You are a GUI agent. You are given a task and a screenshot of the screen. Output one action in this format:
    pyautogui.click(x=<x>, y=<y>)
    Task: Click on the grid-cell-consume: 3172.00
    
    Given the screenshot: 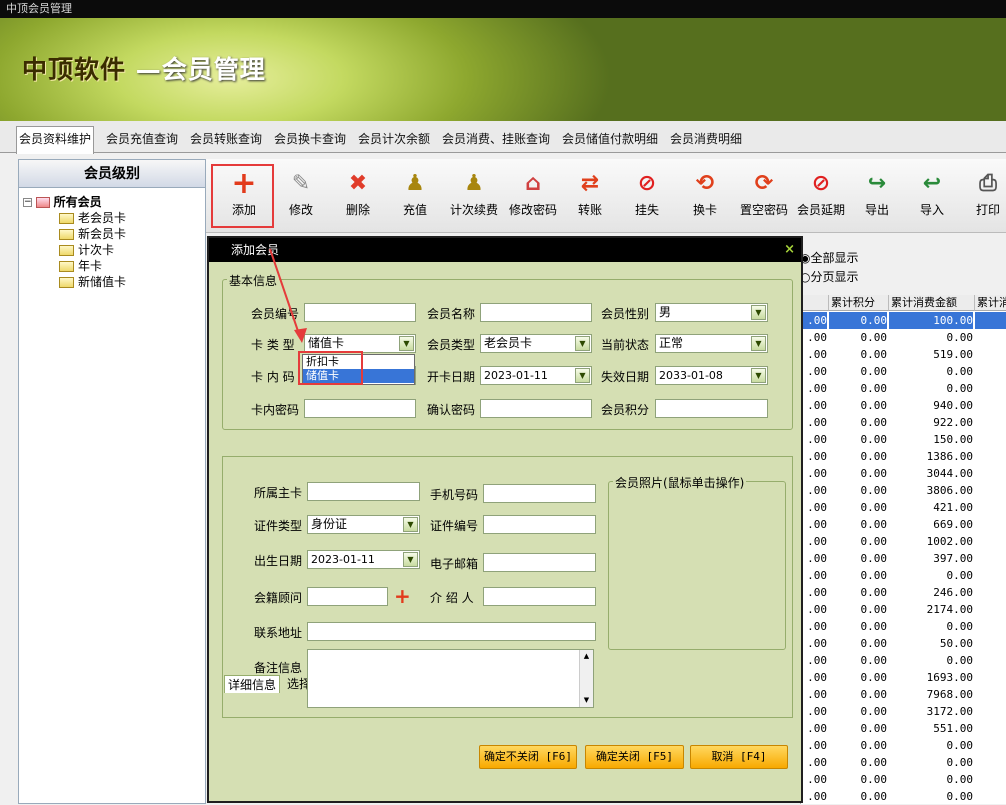 What is the action you would take?
    pyautogui.click(x=931, y=711)
    